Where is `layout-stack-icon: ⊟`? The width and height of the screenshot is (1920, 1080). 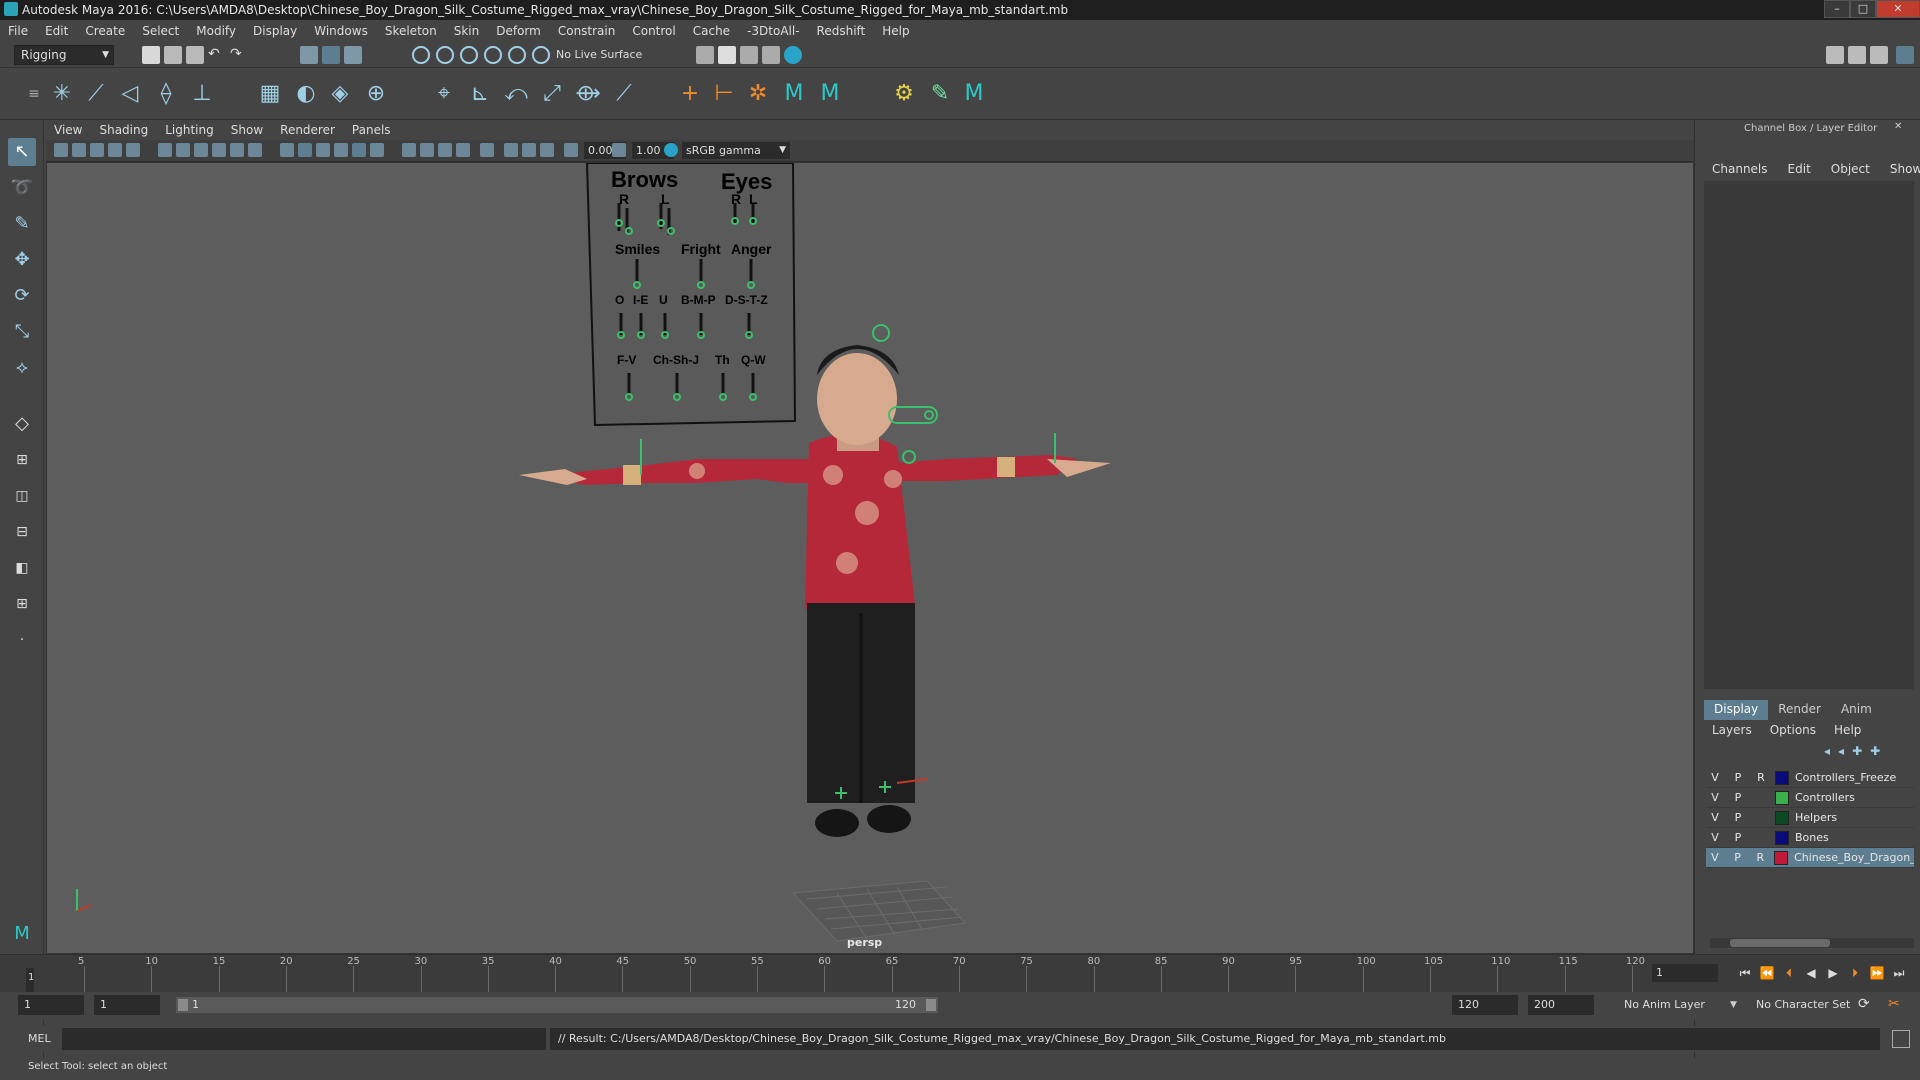
layout-stack-icon: ⊟ is located at coordinates (22, 532).